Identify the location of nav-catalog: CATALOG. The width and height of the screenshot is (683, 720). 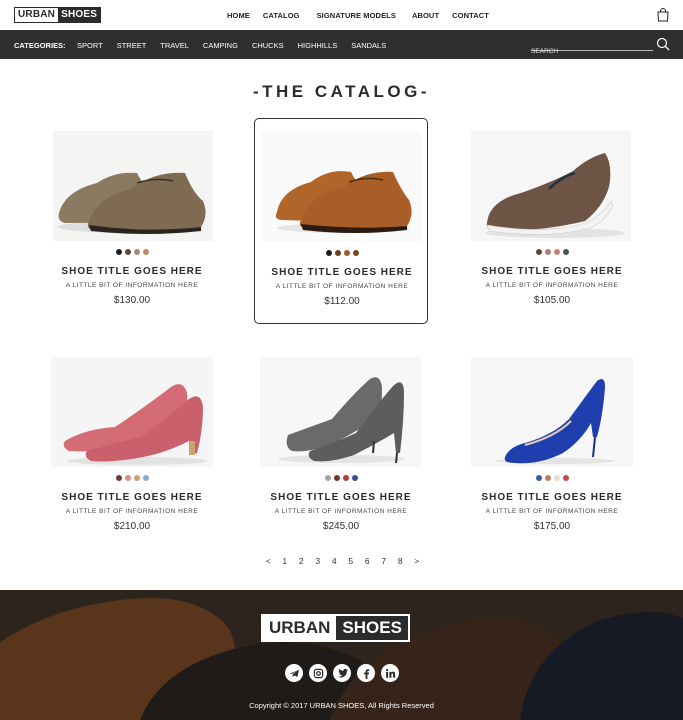
(281, 15).